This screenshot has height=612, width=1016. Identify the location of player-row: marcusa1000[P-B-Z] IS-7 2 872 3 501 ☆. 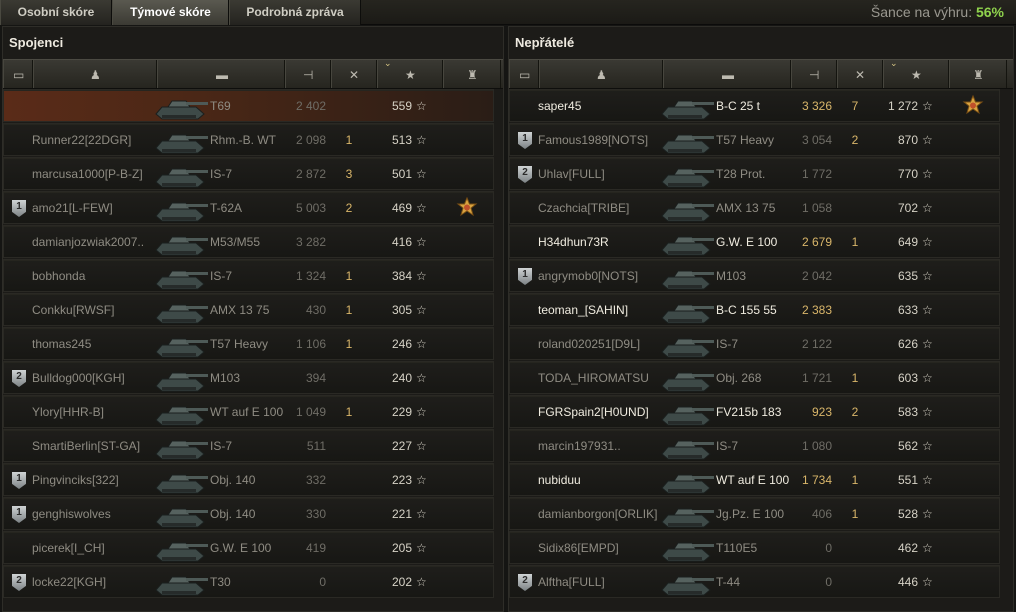
(248, 173).